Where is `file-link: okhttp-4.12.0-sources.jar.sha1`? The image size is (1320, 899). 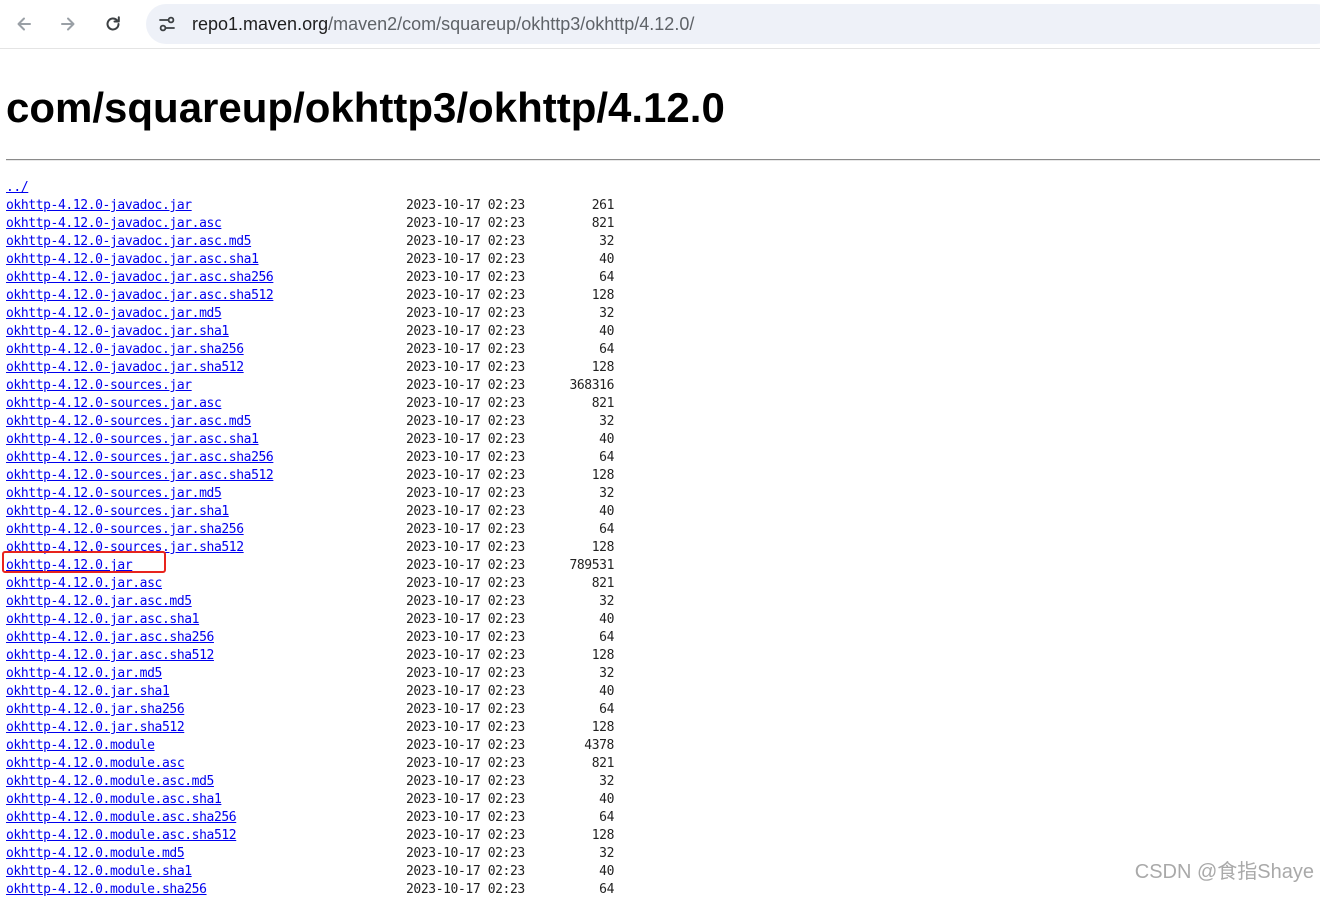 file-link: okhttp-4.12.0-sources.jar.sha1 is located at coordinates (117, 512).